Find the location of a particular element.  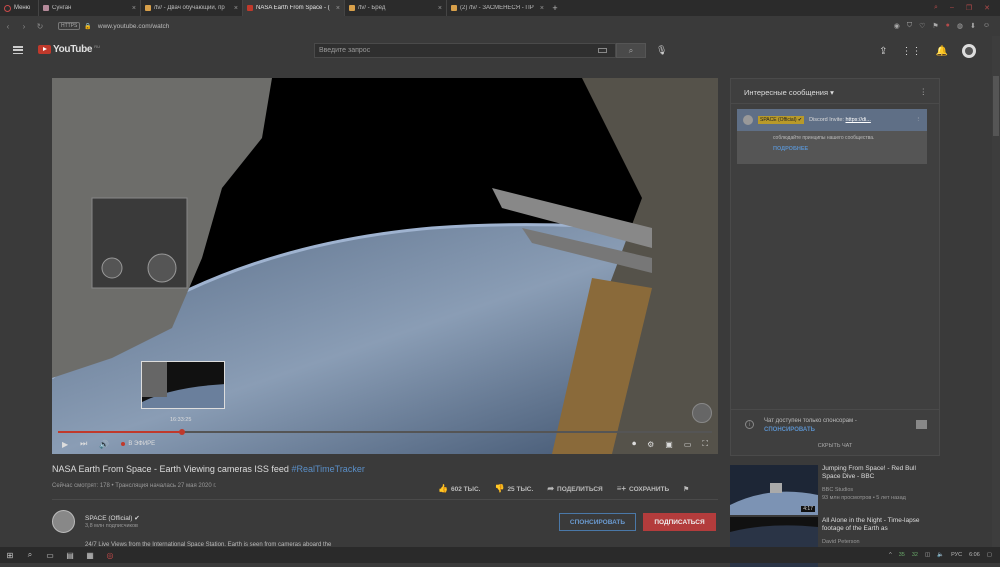

tab-title: (2) /tv/ - ЗАСМЕНЕСЯ - ПР is located at coordinates (497, 8).